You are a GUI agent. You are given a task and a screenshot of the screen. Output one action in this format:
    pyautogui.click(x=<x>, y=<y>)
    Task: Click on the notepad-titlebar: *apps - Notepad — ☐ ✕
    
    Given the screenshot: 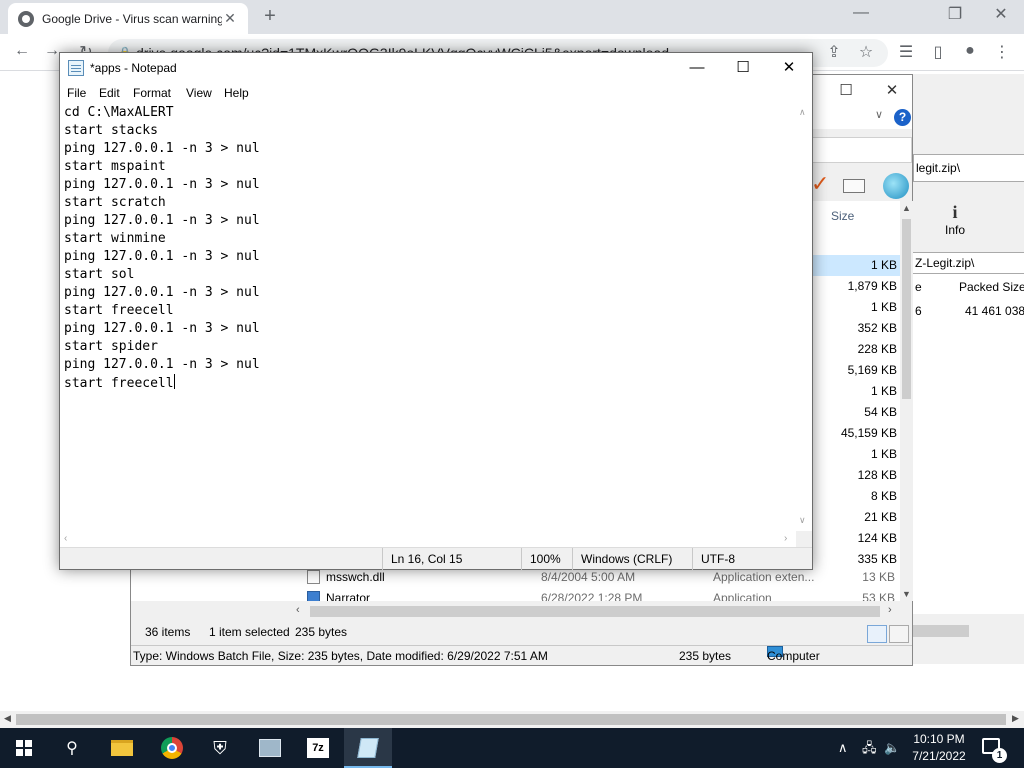 What is the action you would take?
    pyautogui.click(x=436, y=68)
    